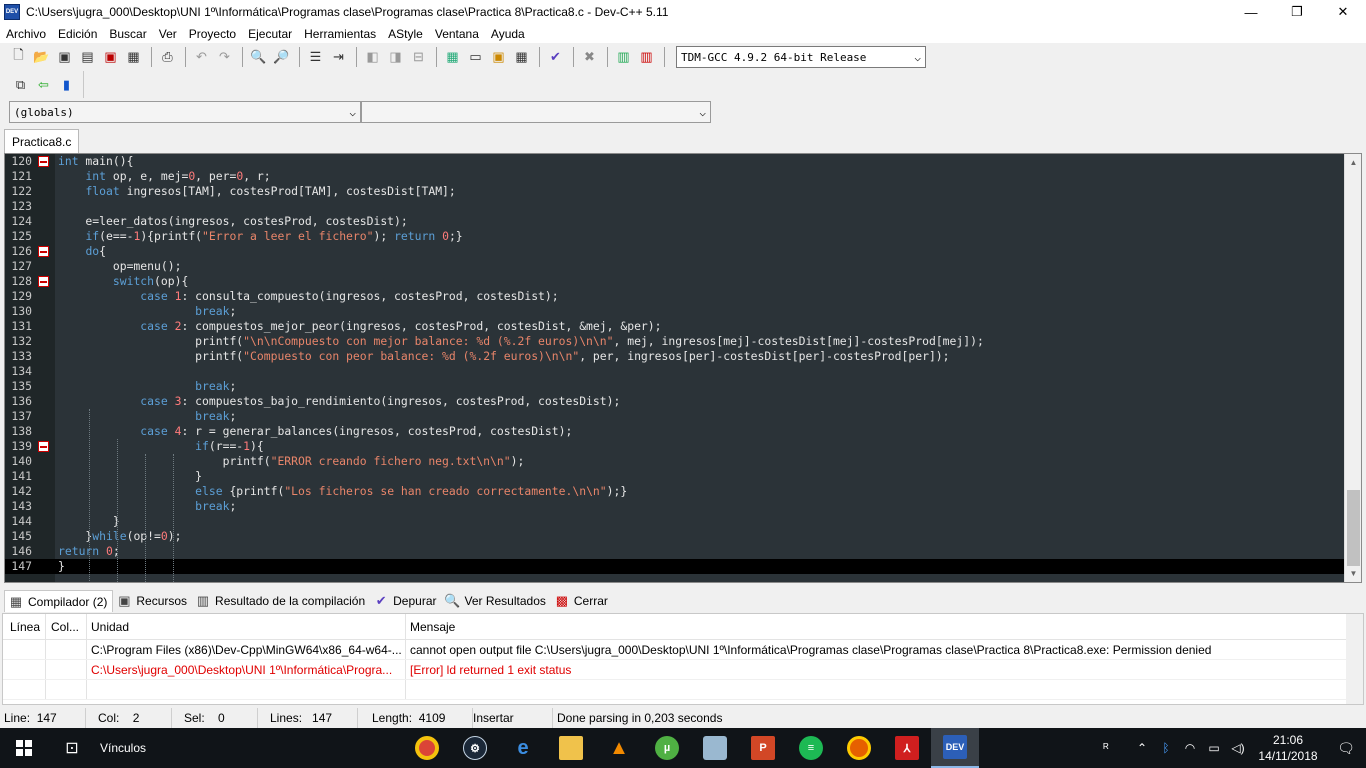 The height and width of the screenshot is (768, 1366). Describe the element at coordinates (619, 748) in the screenshot. I see `vlc-icon: ▲` at that location.